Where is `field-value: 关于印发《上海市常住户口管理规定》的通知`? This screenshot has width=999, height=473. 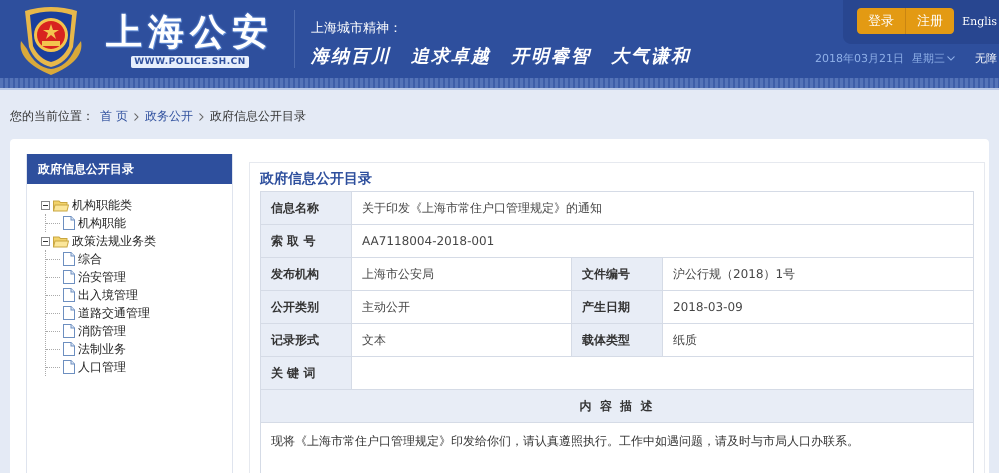
field-value: 关于印发《上海市常住户口管理规定》的通知 is located at coordinates (663, 208).